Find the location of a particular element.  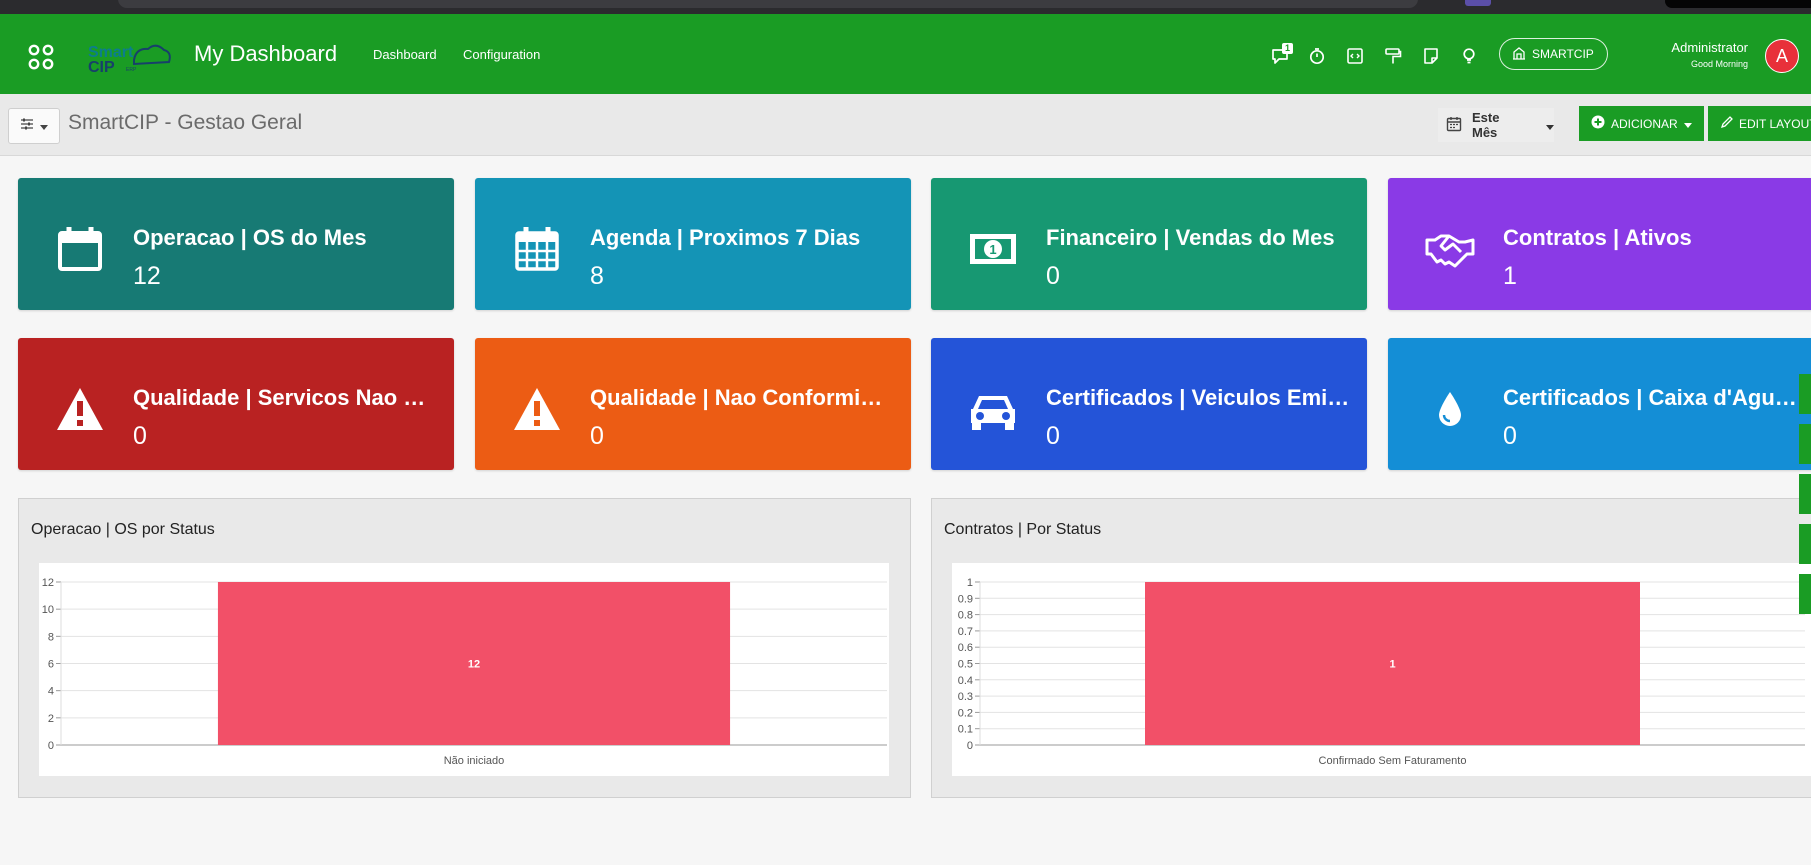

y-tick-label: 2 is located at coordinates (51, 719).